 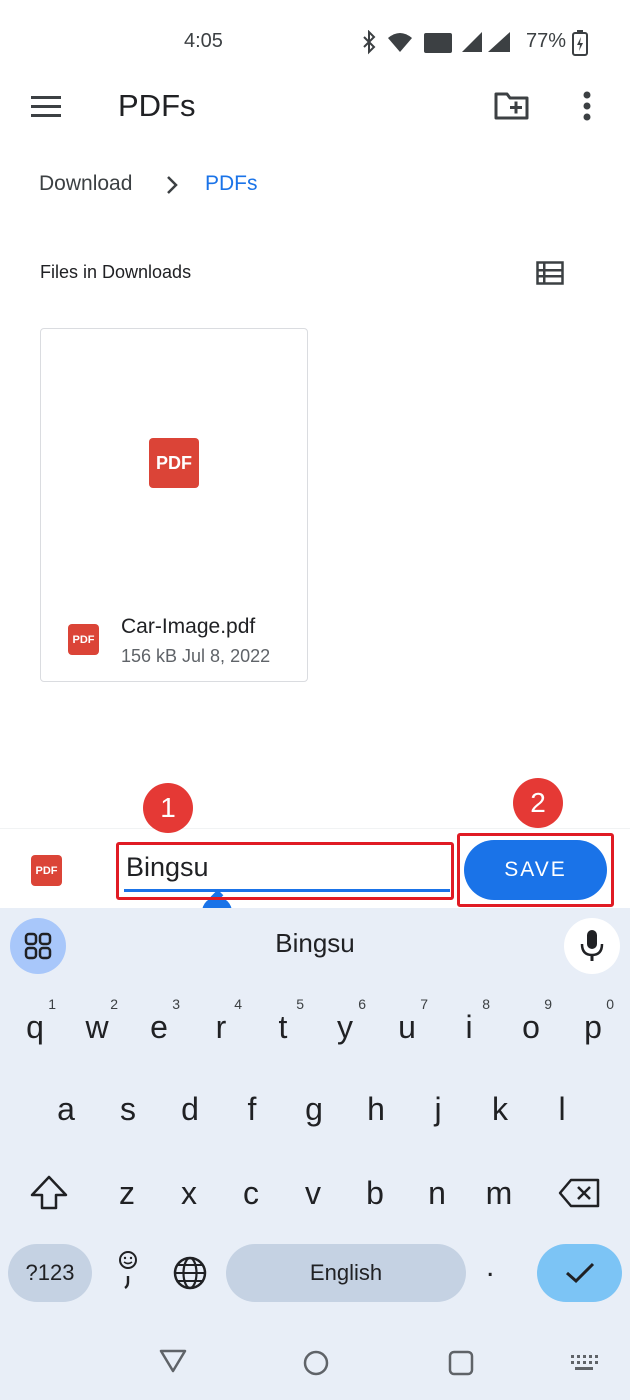 What do you see at coordinates (375, 1193) in the screenshot?
I see `key-b: b` at bounding box center [375, 1193].